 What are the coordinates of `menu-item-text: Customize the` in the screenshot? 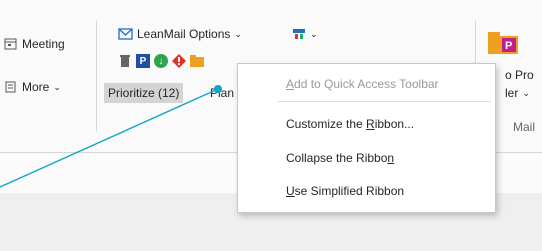 It's located at (326, 124).